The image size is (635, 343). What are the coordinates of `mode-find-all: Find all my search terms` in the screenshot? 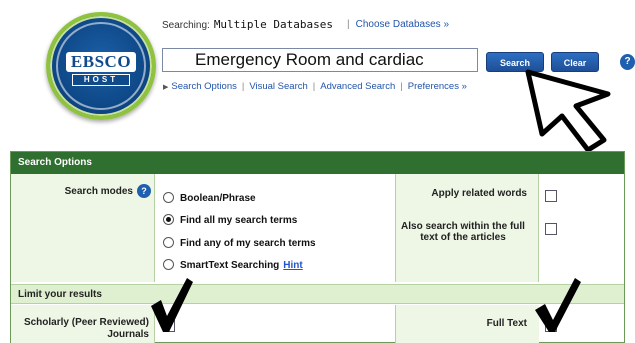 It's located at (230, 220).